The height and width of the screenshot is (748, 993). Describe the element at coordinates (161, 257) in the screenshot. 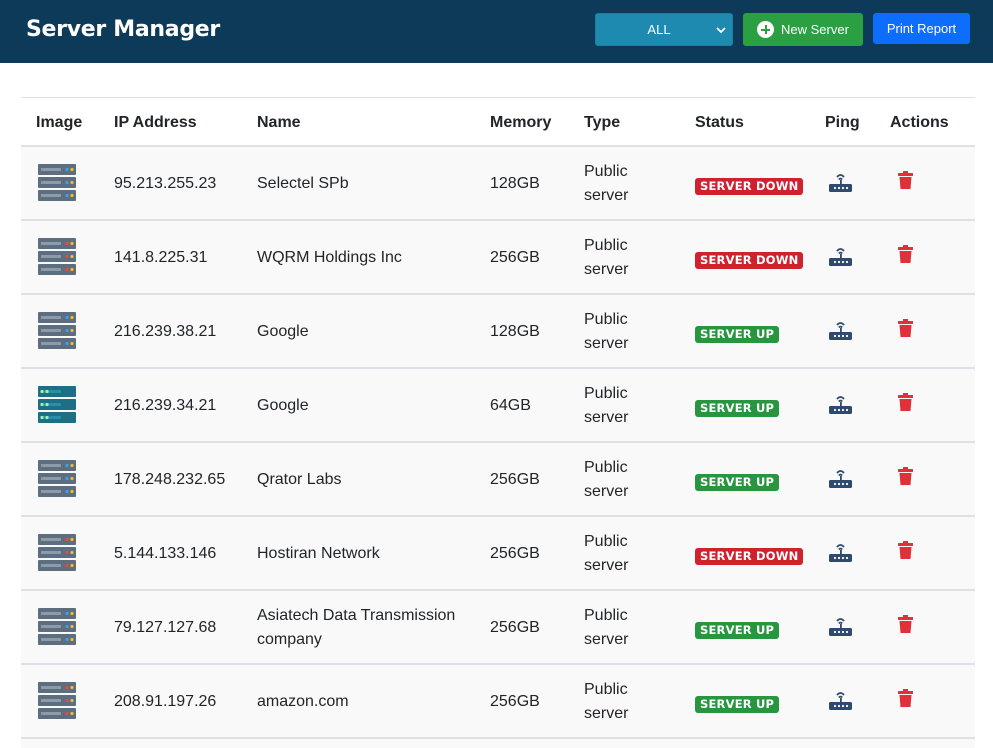

I see `ip-address-cell: 141.8.225.31` at that location.